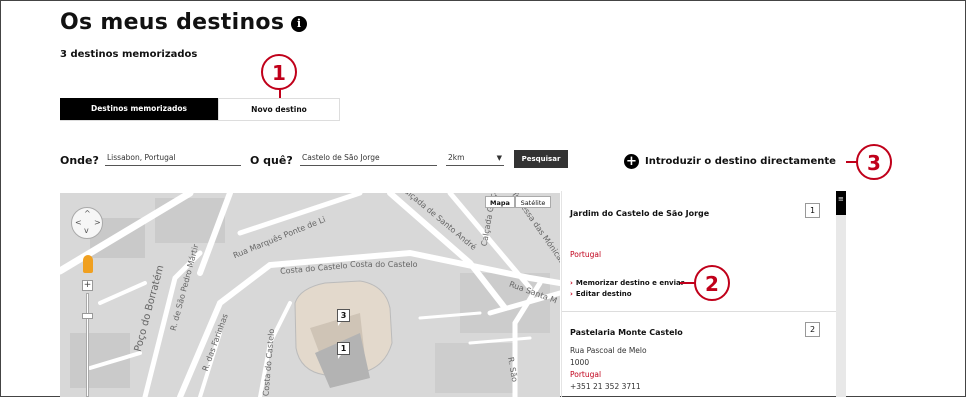 The image size is (966, 397). I want to click on pan-left-icon: <, so click(78, 222).